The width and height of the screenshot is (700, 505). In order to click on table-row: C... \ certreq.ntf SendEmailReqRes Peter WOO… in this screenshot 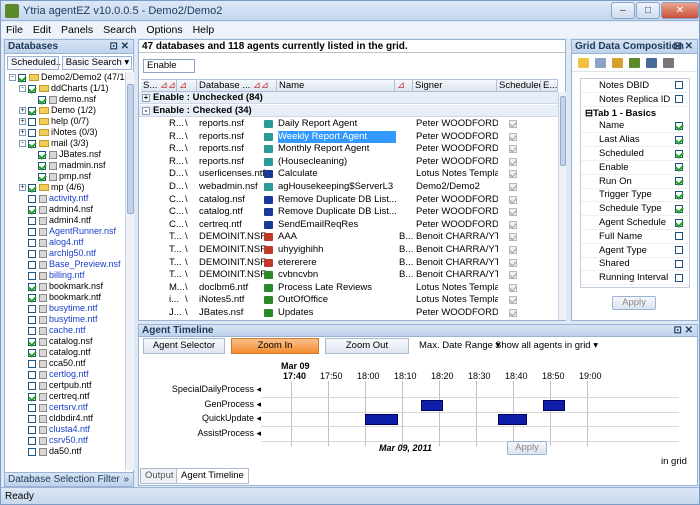, I will do `click(349, 225)`.